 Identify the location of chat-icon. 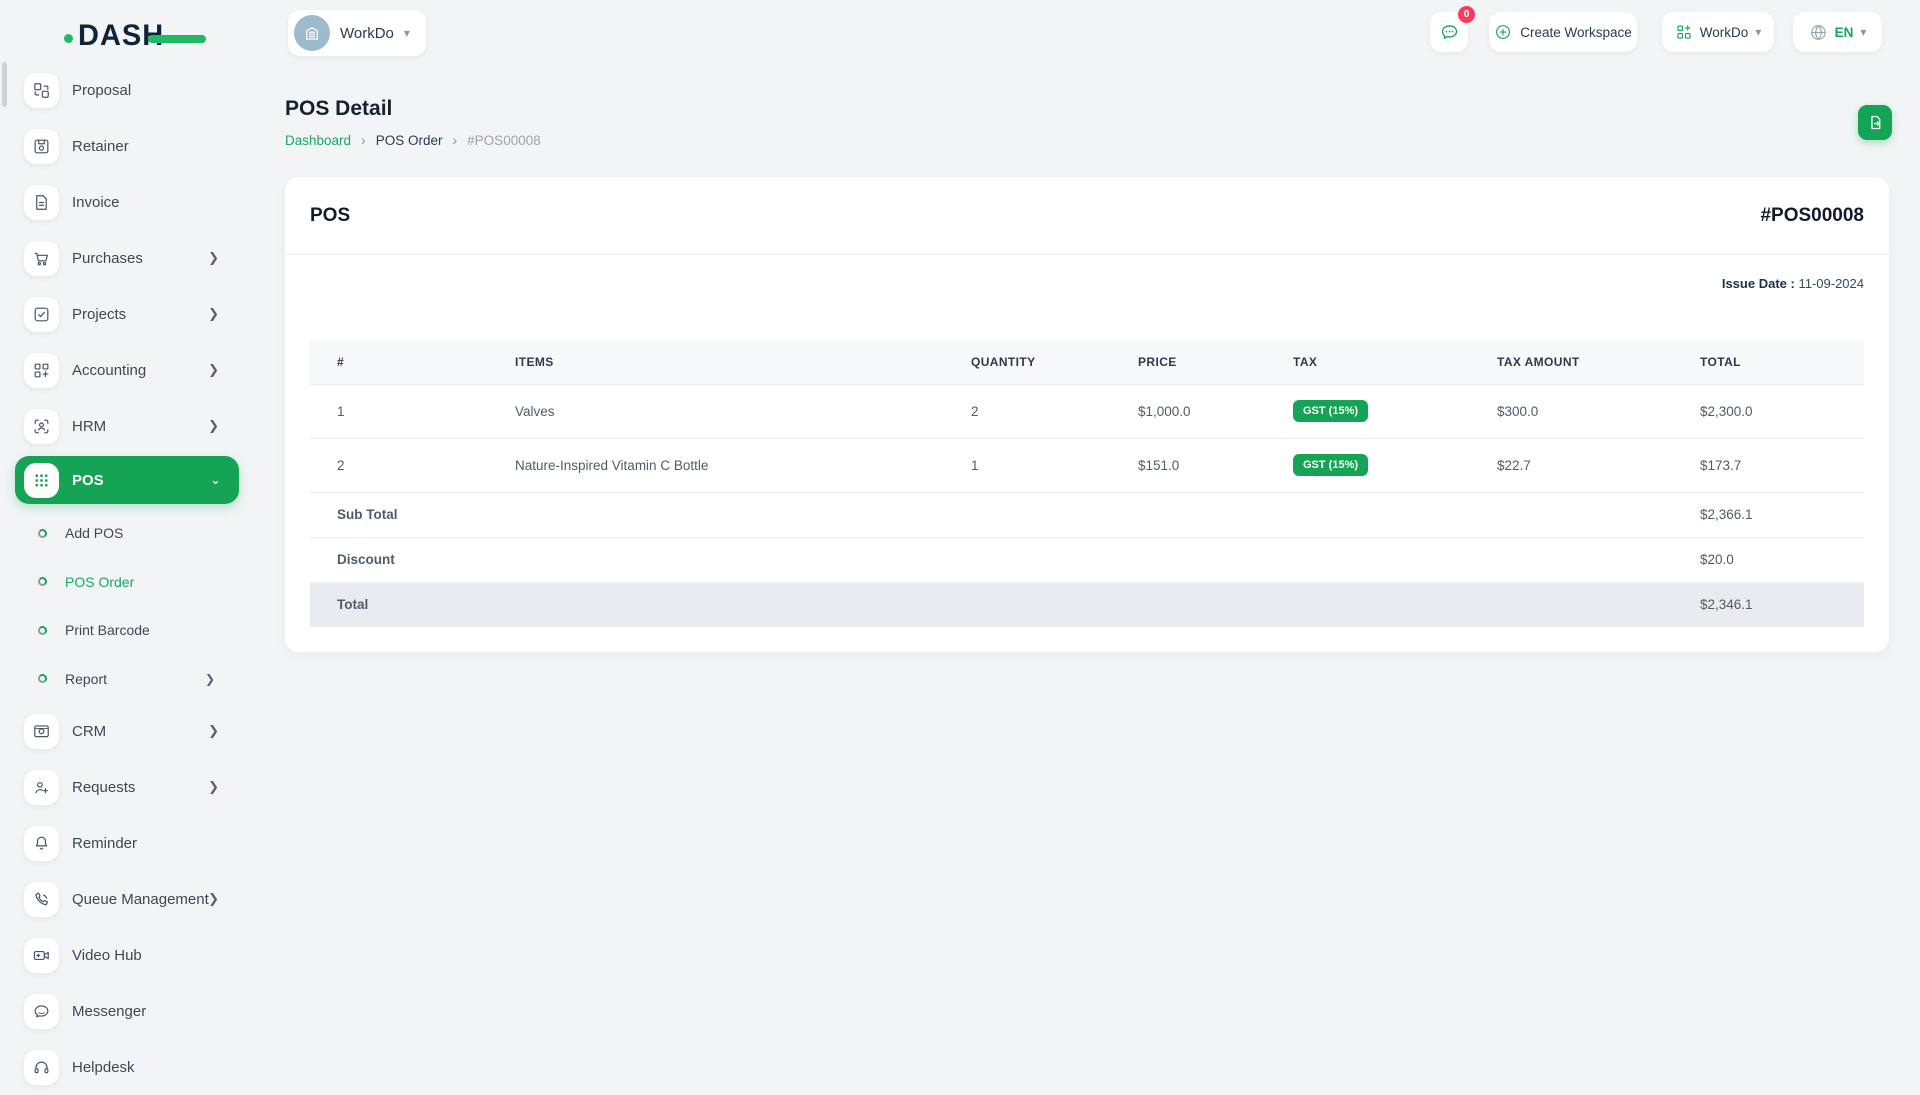
(1449, 32).